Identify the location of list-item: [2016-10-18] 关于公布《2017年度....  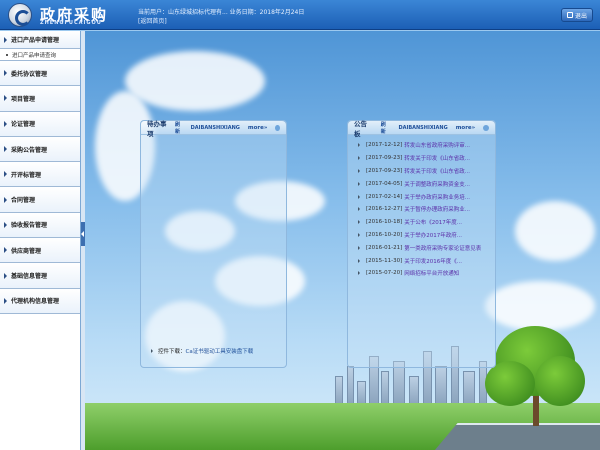
(426, 222).